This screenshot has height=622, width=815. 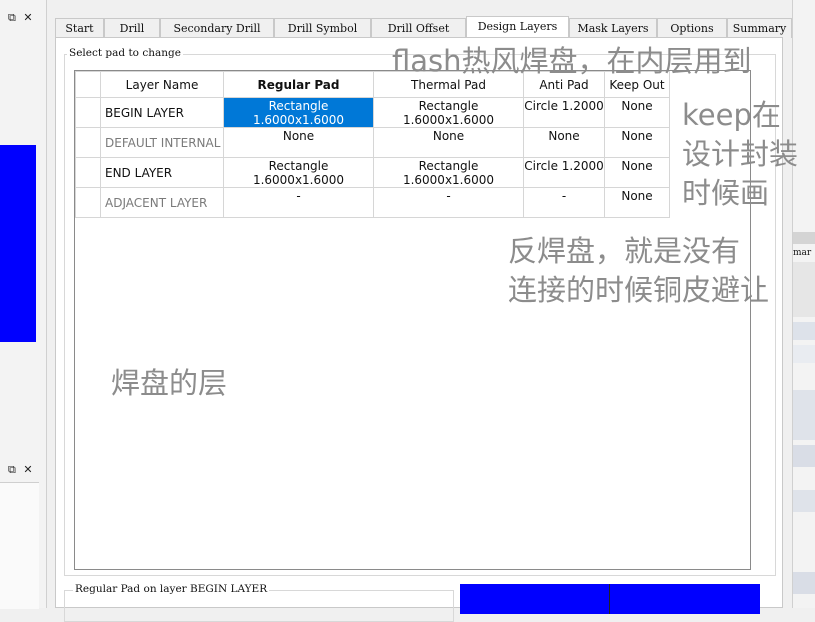 I want to click on group-label: Select pad to change, so click(x=125, y=53).